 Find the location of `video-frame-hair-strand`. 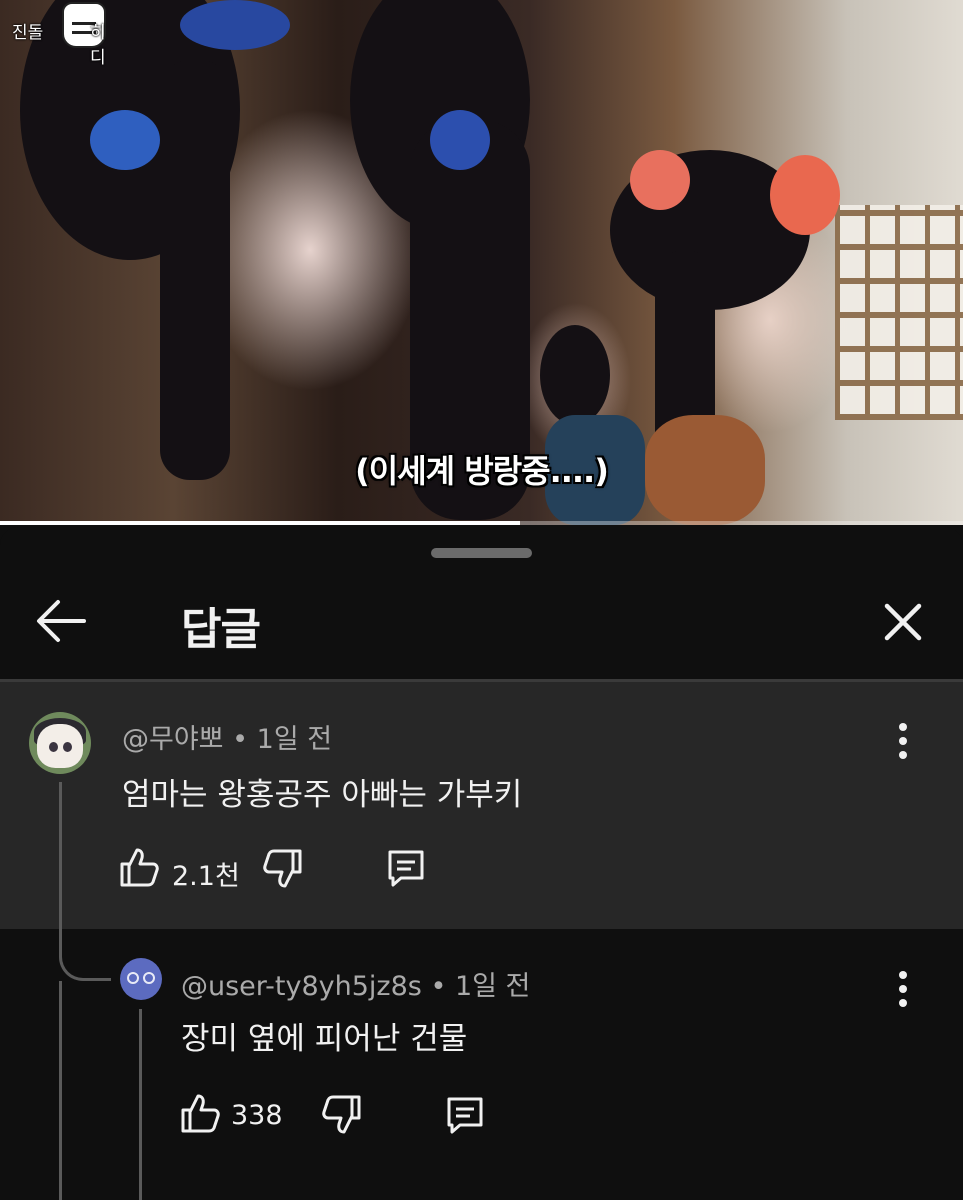

video-frame-hair-strand is located at coordinates (195, 270).